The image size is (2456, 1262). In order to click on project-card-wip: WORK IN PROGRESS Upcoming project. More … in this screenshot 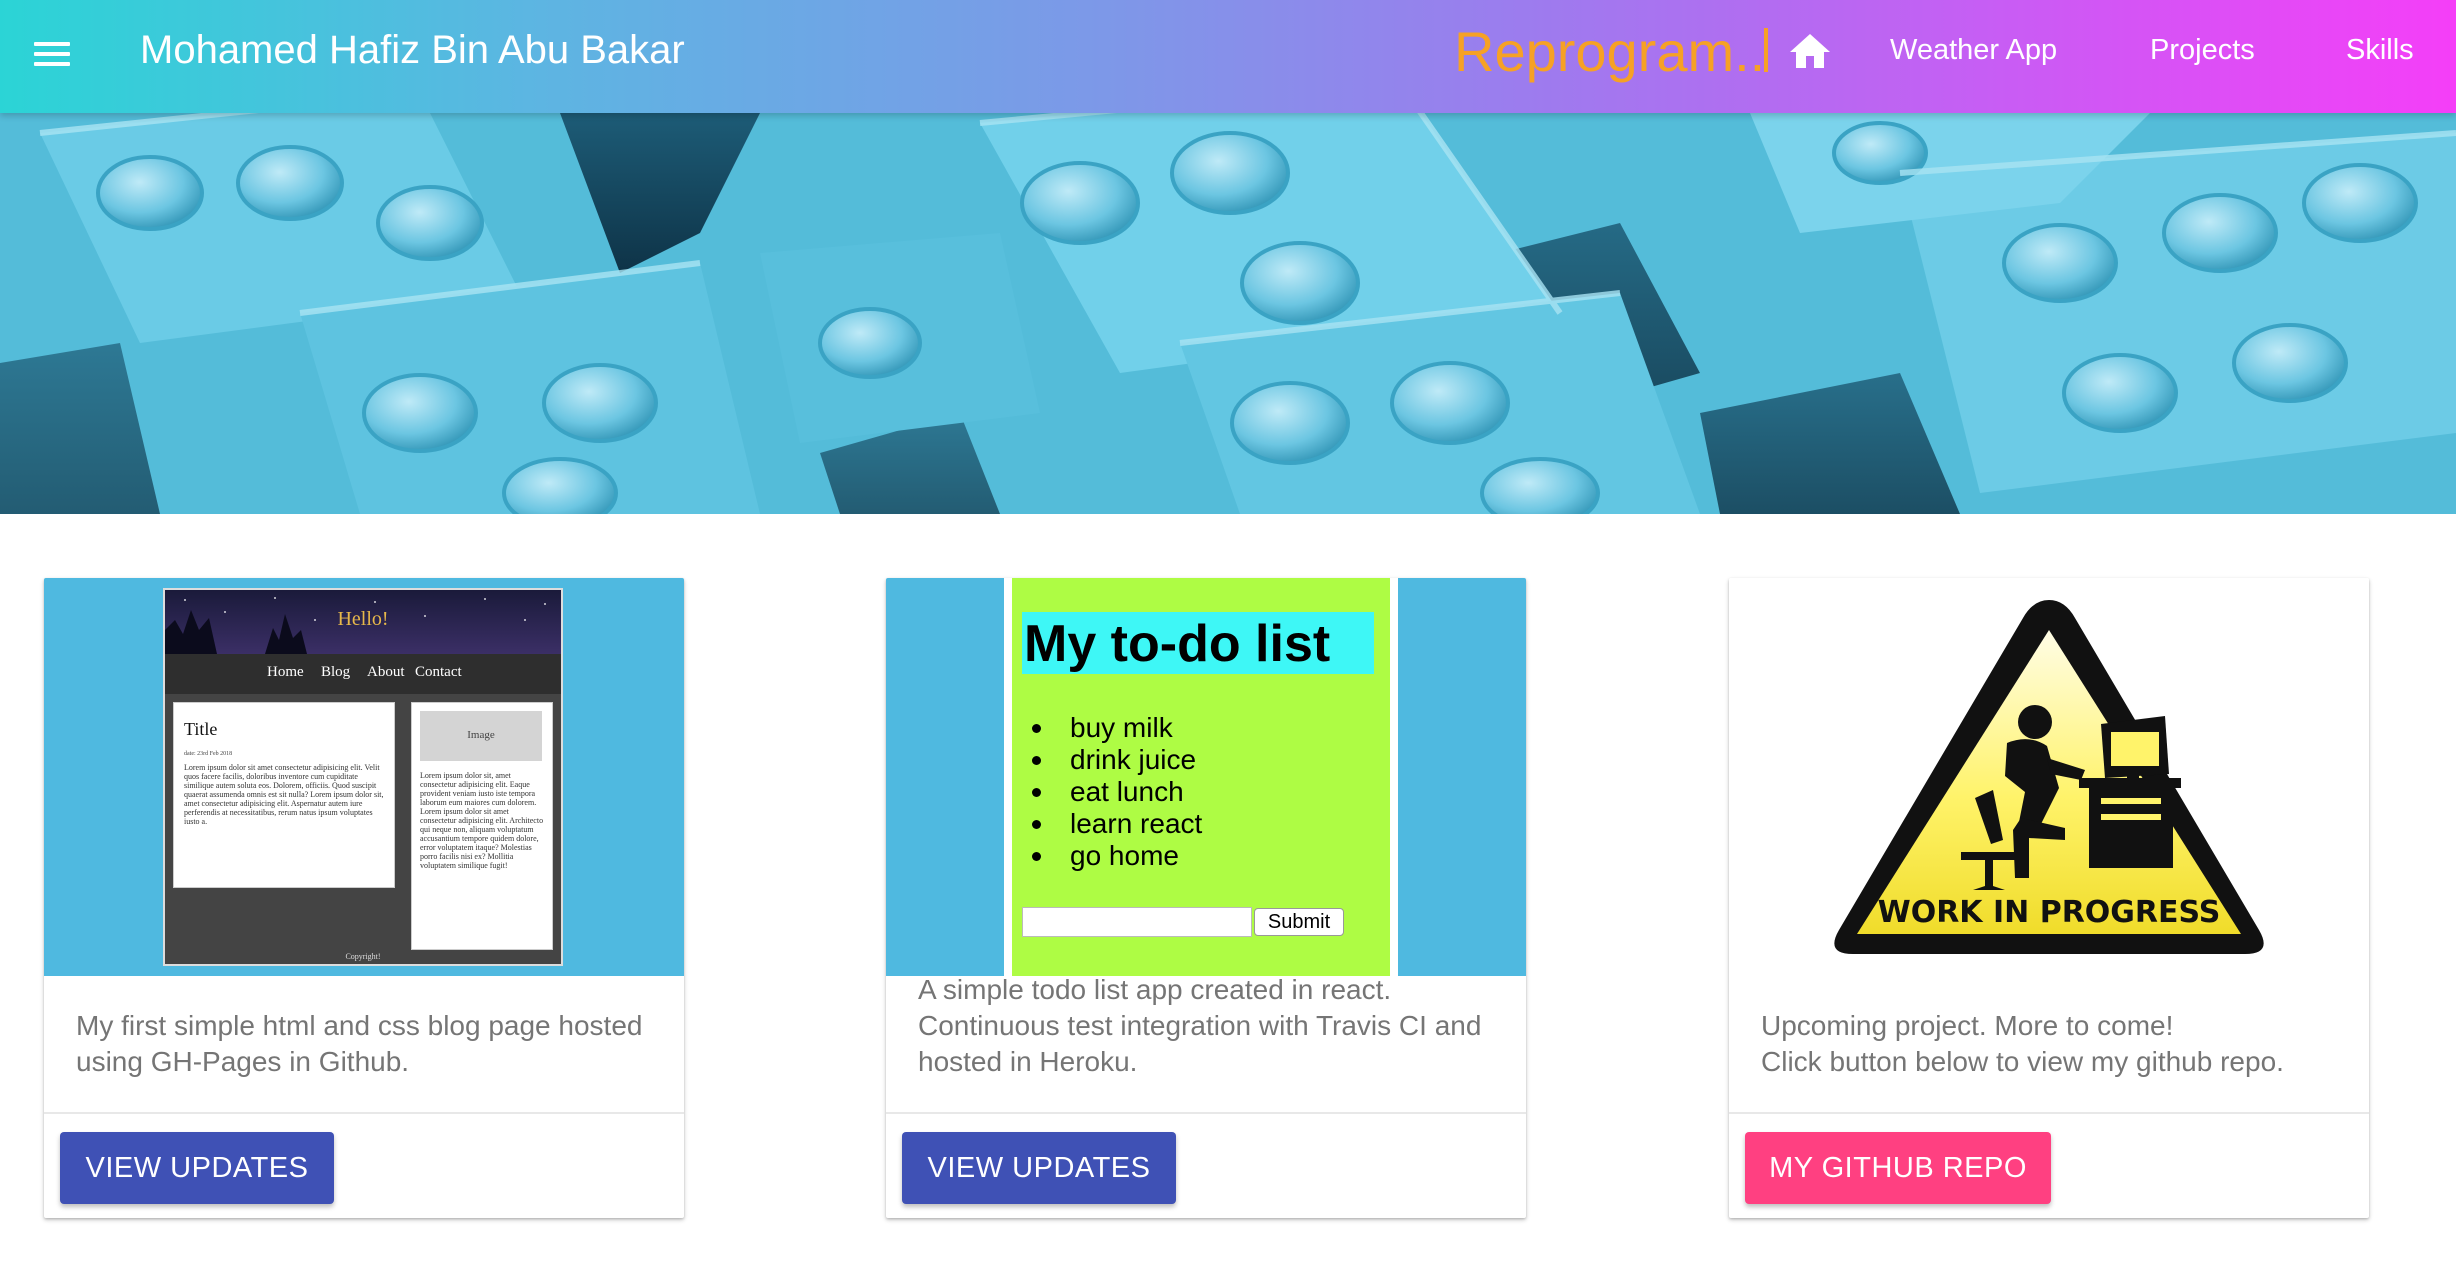, I will do `click(2049, 898)`.